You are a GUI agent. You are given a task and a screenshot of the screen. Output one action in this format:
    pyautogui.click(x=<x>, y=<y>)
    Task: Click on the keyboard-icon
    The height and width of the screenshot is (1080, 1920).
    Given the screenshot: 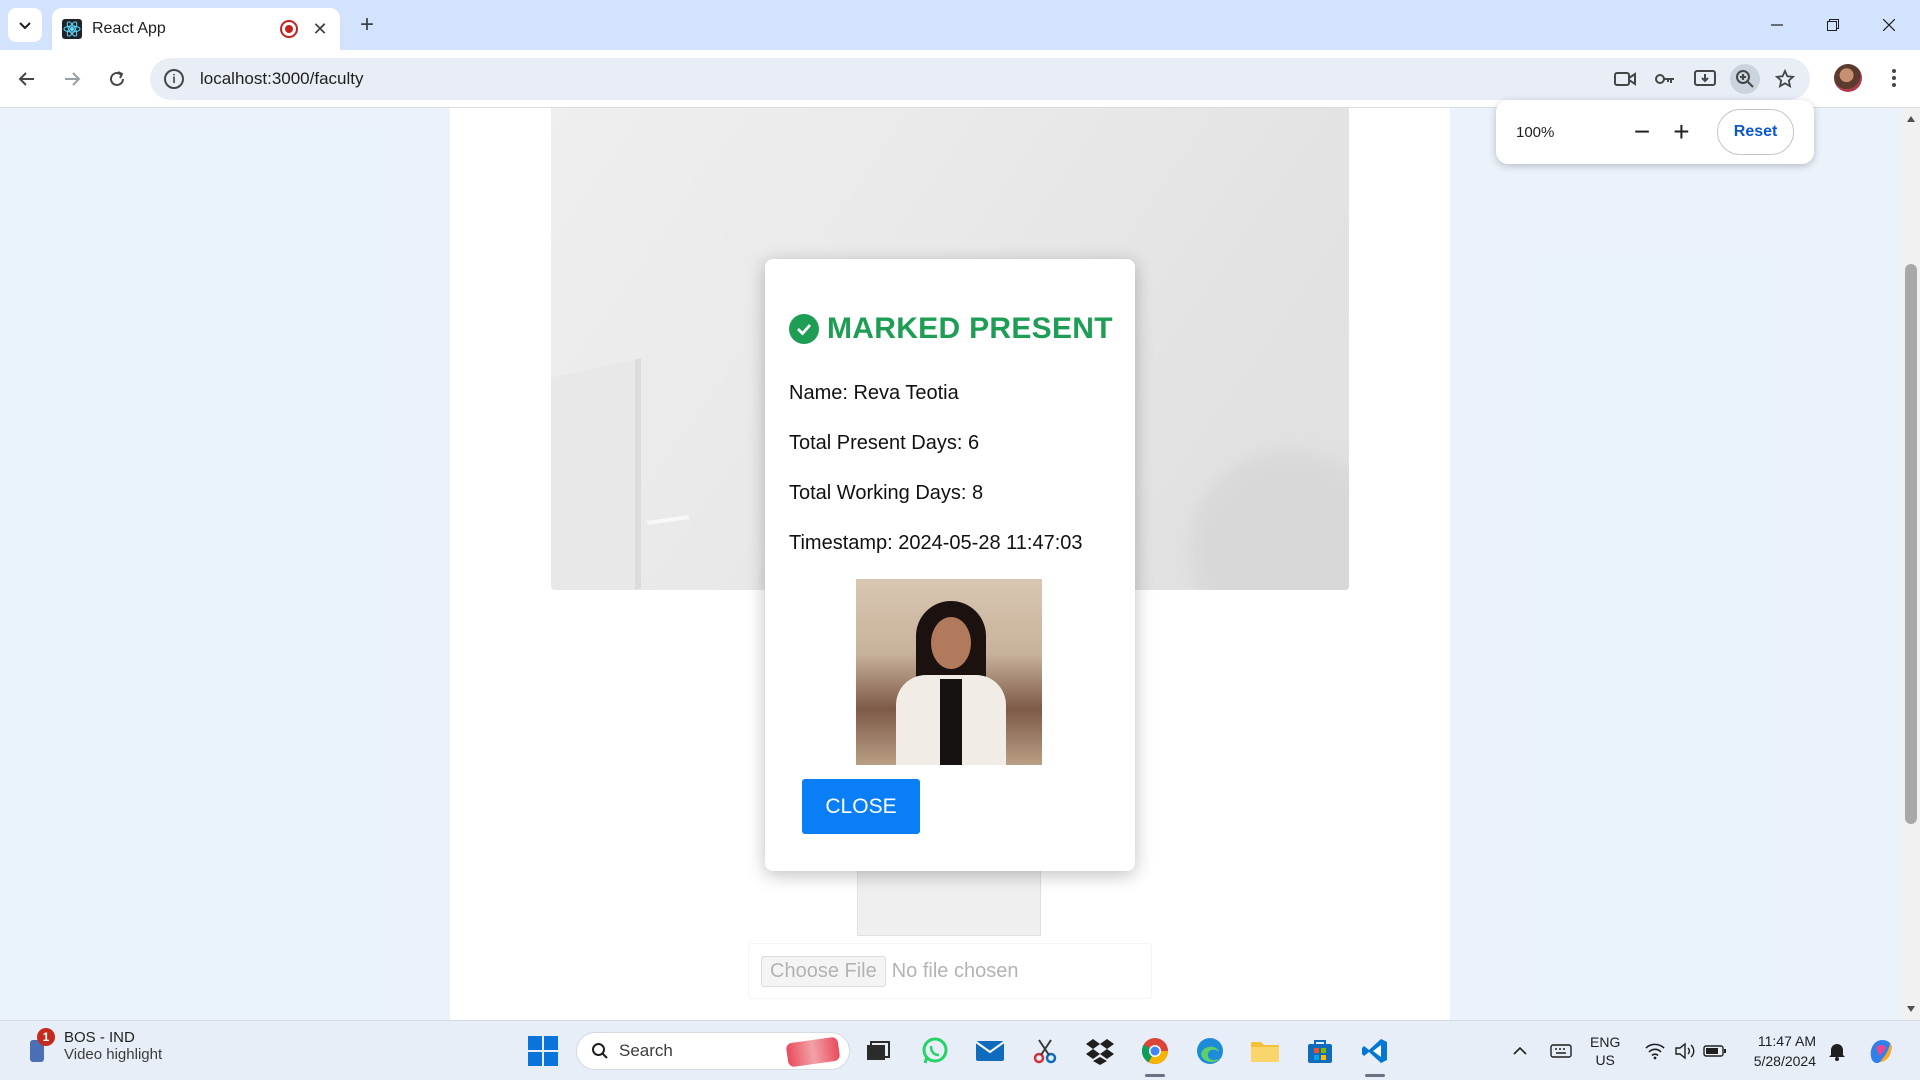 What is the action you would take?
    pyautogui.click(x=1561, y=1051)
    